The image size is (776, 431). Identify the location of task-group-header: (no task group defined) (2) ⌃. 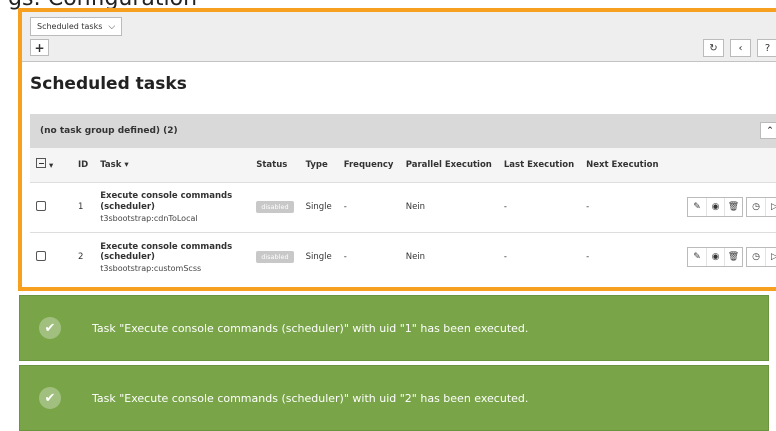
(403, 131).